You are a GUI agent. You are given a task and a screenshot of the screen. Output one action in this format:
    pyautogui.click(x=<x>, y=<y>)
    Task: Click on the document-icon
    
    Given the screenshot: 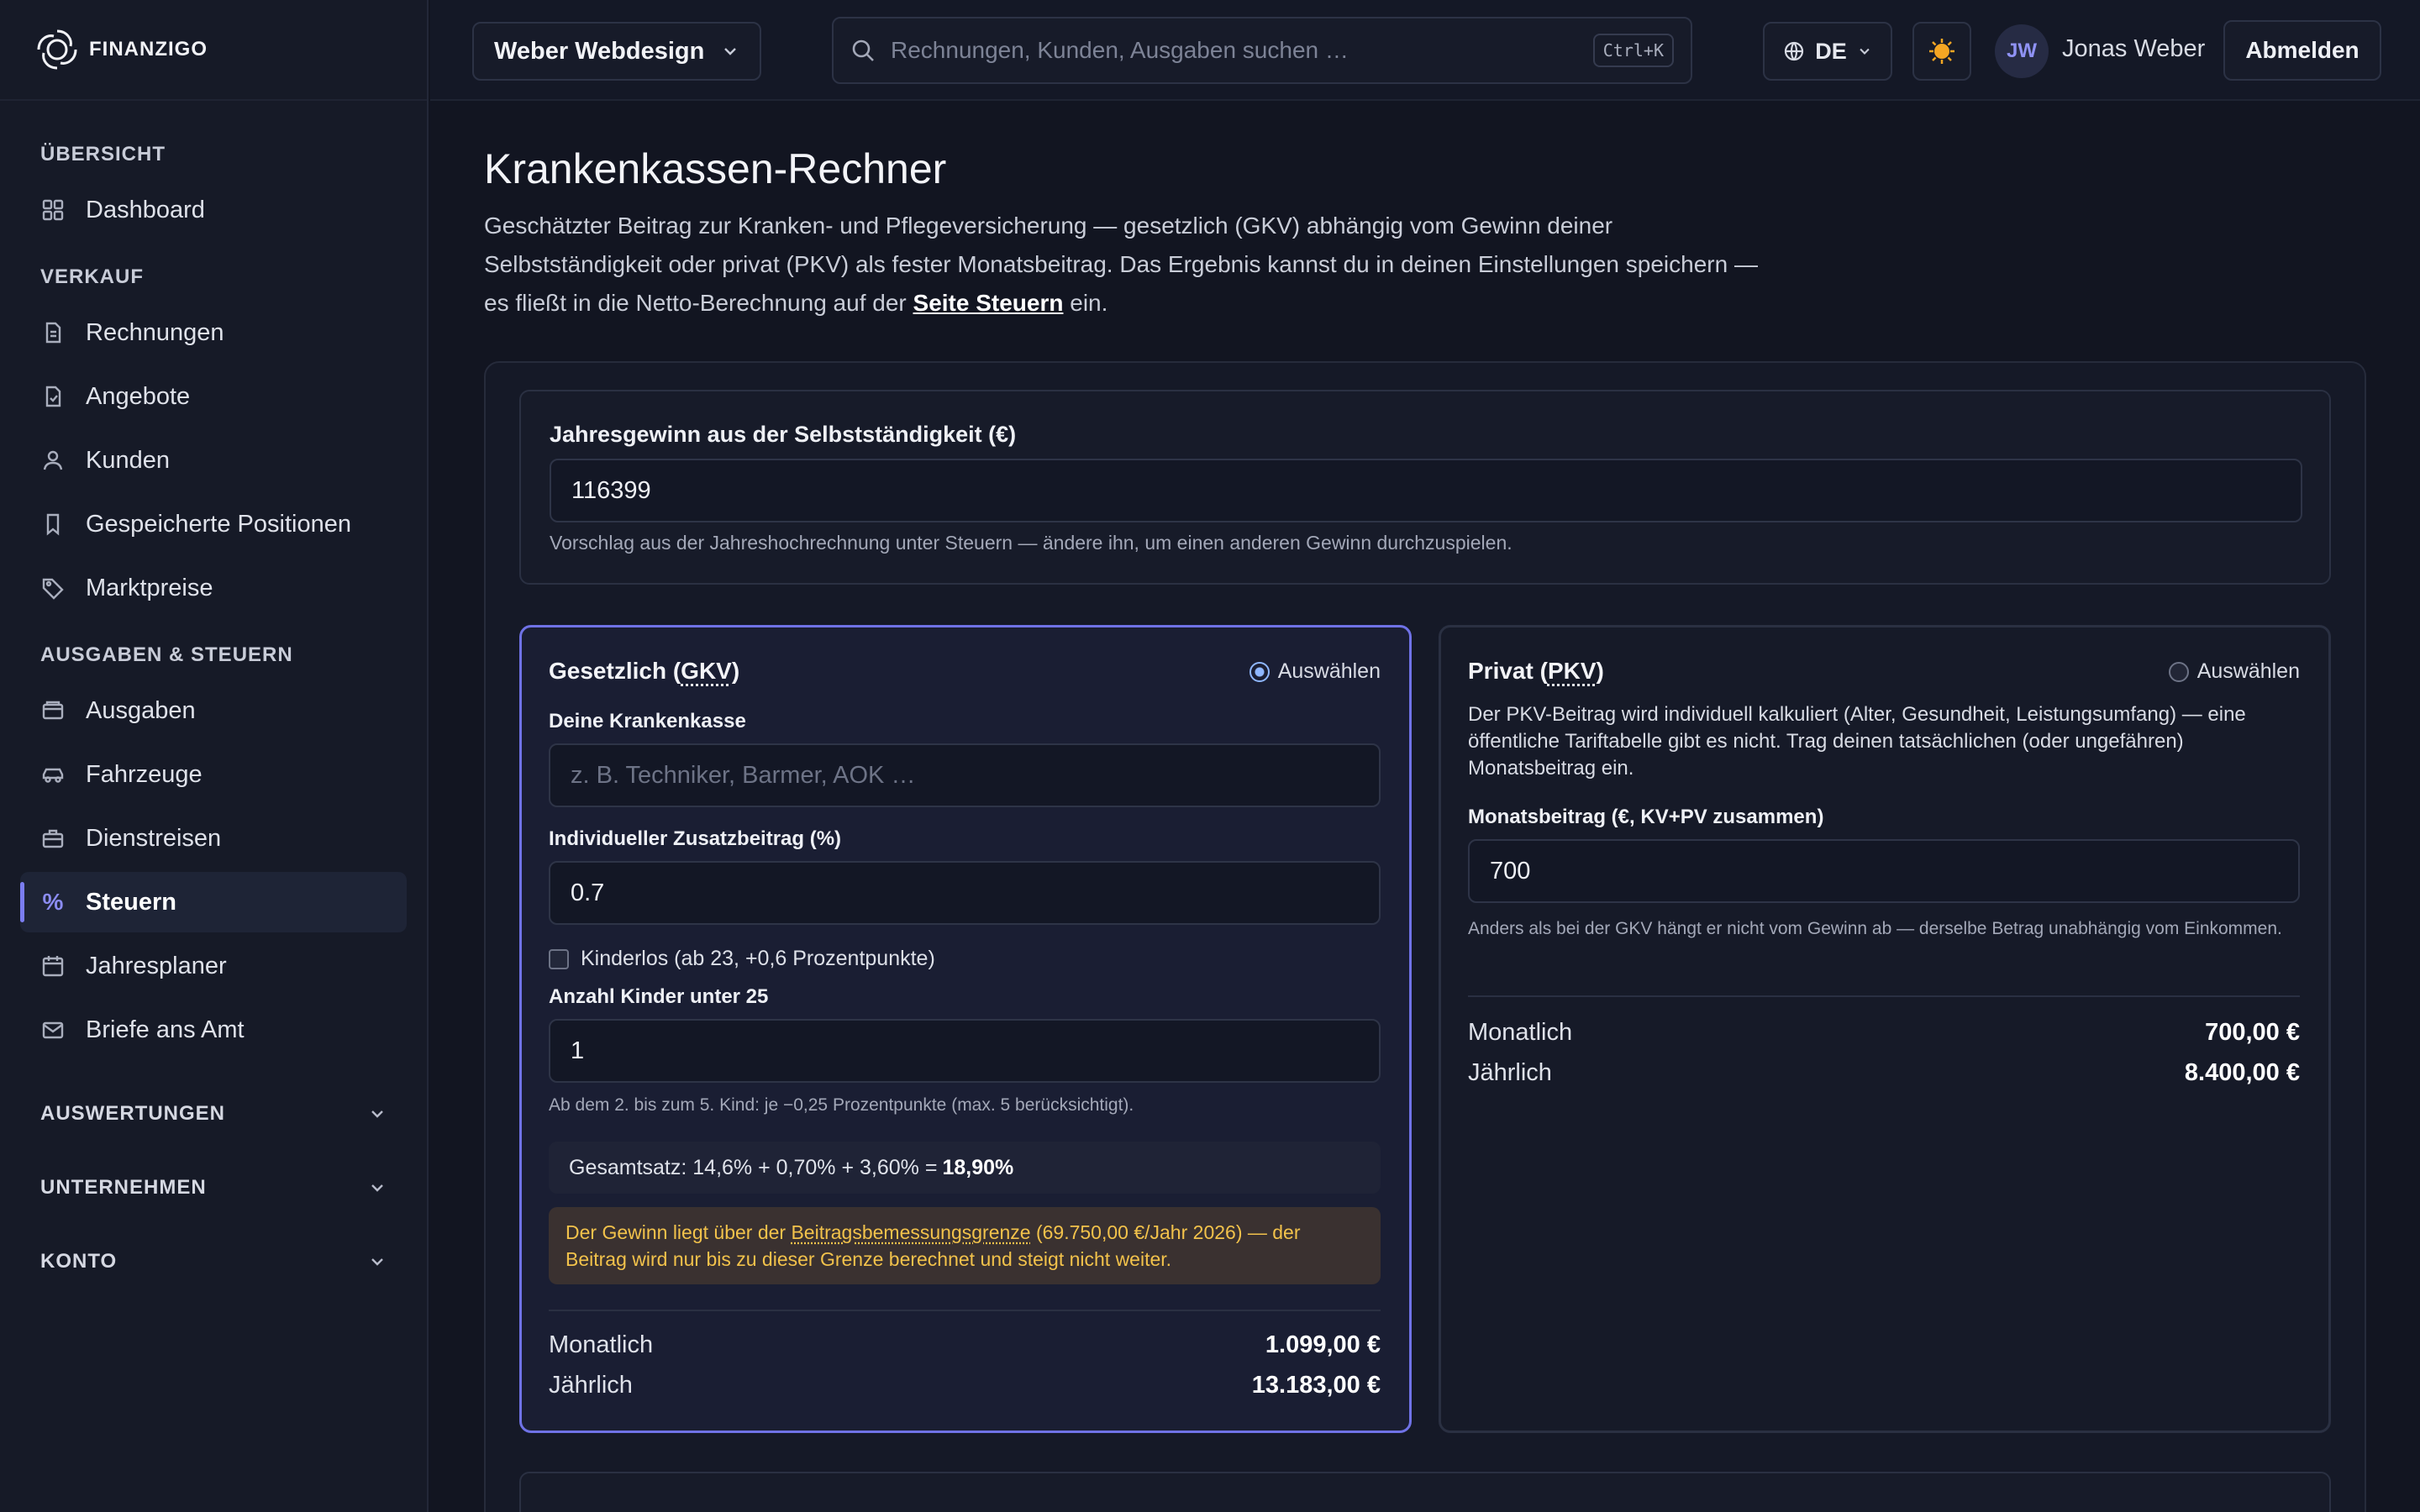 What is the action you would take?
    pyautogui.click(x=53, y=332)
    